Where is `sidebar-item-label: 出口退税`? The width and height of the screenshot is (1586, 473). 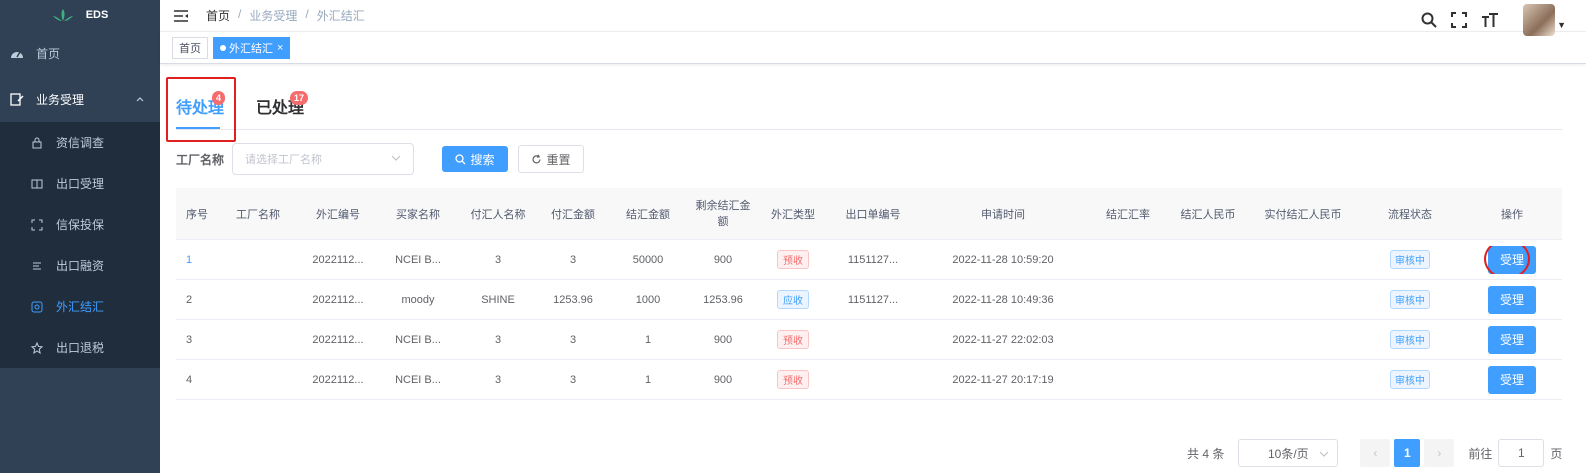 sidebar-item-label: 出口退税 is located at coordinates (80, 348).